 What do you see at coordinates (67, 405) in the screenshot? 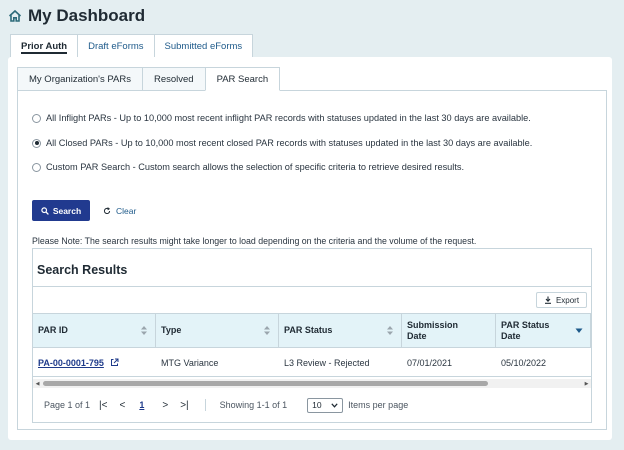
I see `page-indicator: Page 1 of 1` at bounding box center [67, 405].